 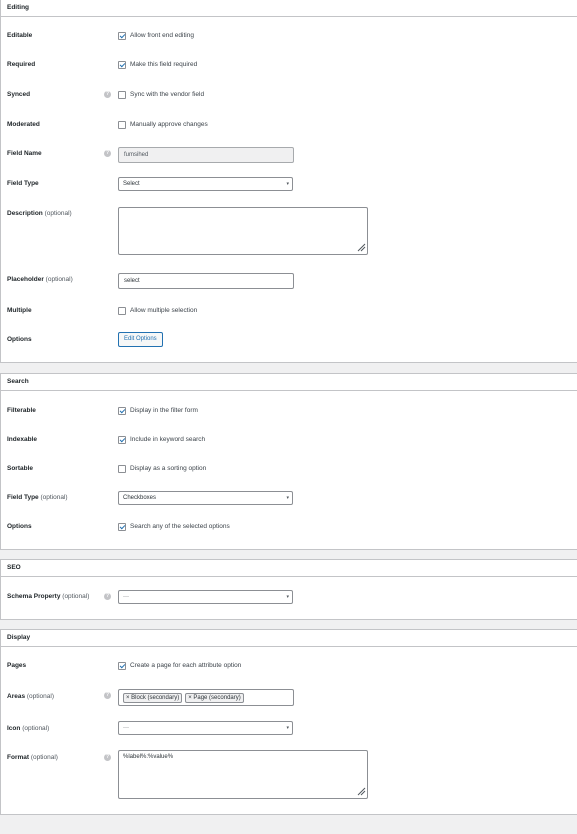 I want to click on synced-checkbox, so click(x=122, y=95).